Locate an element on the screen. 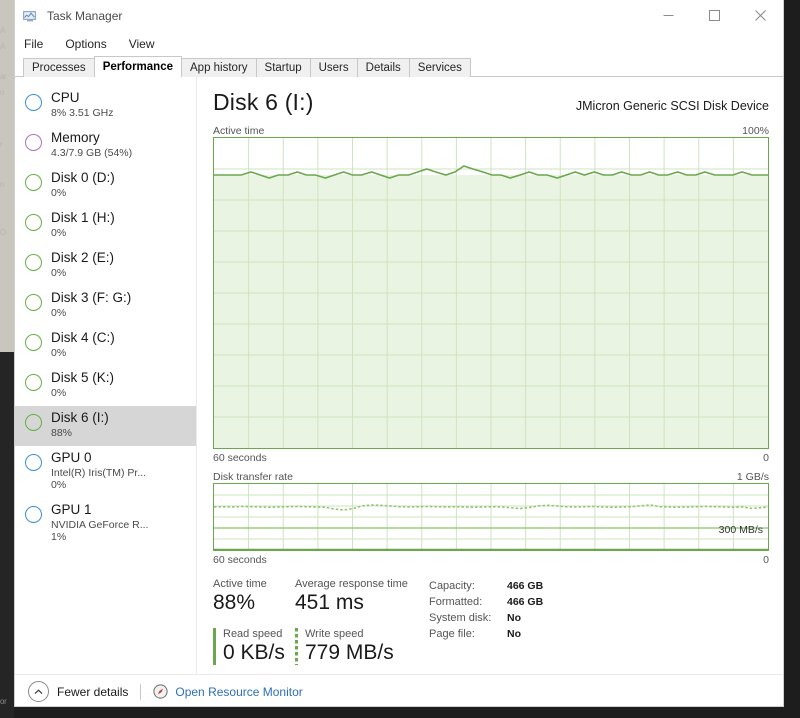  sidebar-item-disk-2: Disk 2 (E:) 0% is located at coordinates (105, 266).